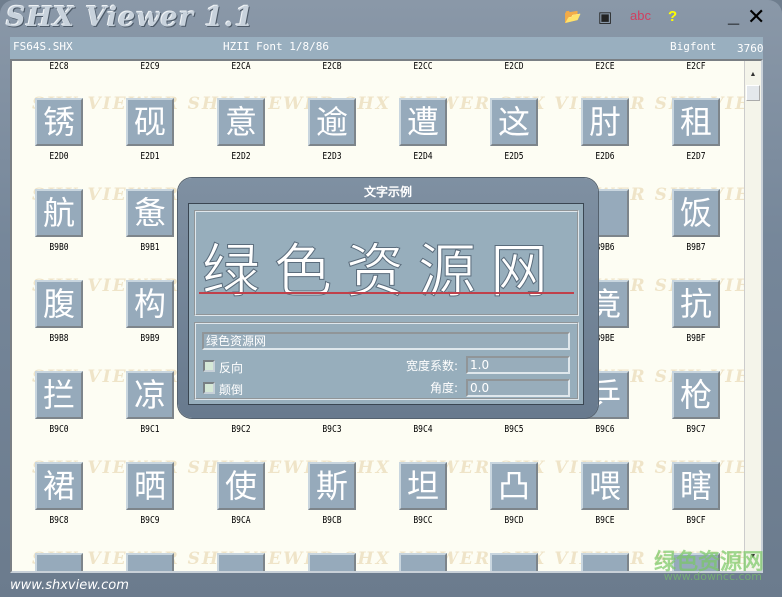  Describe the element at coordinates (241, 156) in the screenshot. I see `char-code-label: E2D2` at that location.